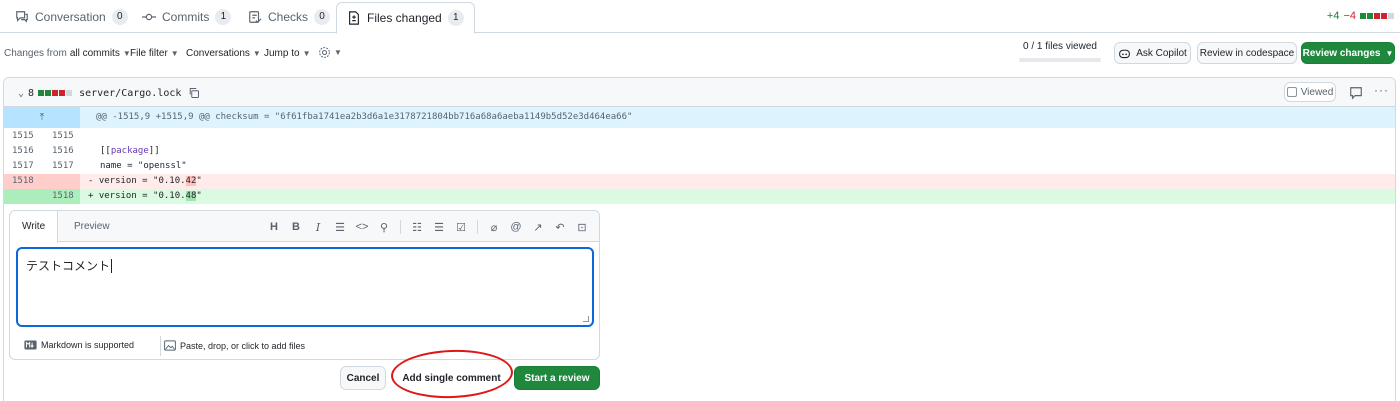  Describe the element at coordinates (67, 53) in the screenshot. I see `changes-from-dropdown: Changes from all commits ▼` at that location.